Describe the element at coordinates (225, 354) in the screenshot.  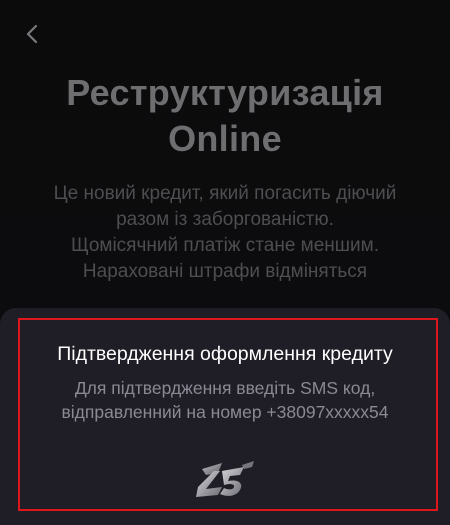
I see `confirmation-title: Підтвердження оформлення кредиту` at that location.